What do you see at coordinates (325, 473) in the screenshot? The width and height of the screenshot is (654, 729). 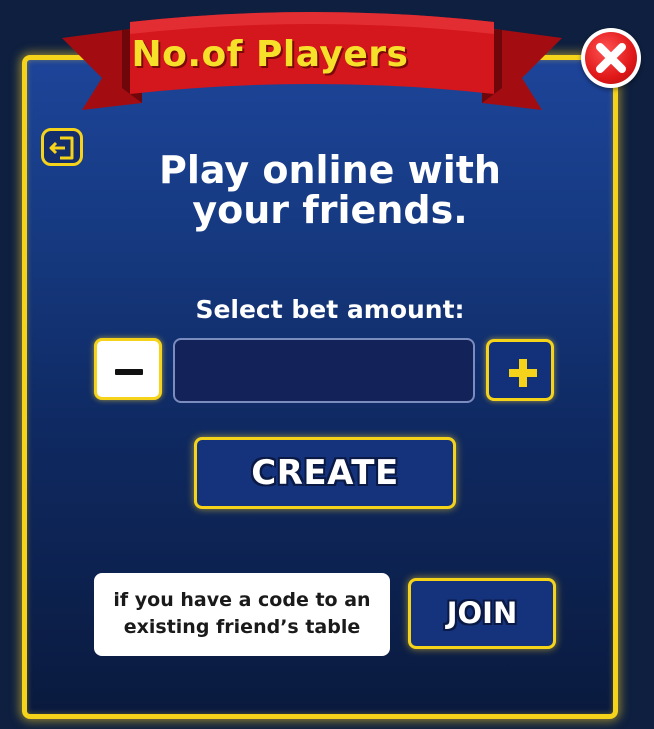 I see `create-button: CREATE` at bounding box center [325, 473].